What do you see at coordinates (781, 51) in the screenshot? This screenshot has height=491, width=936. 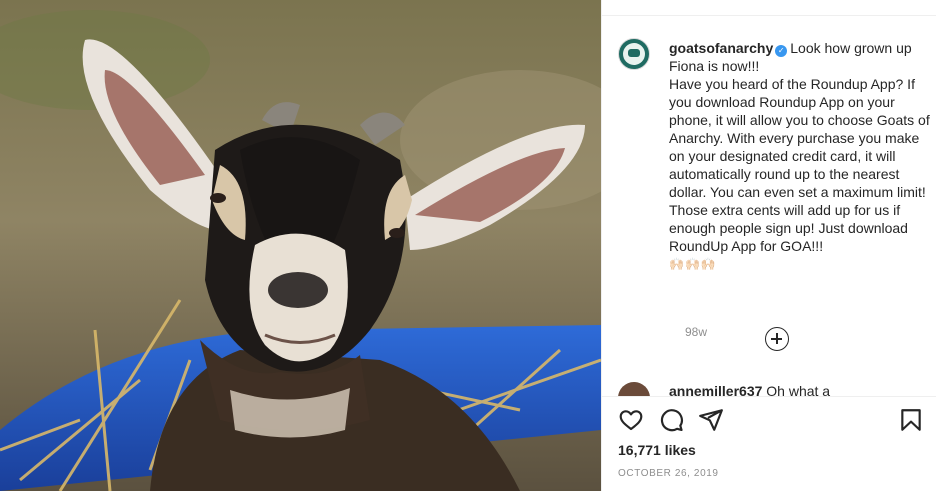 I see `verified-badge-icon: ✓` at bounding box center [781, 51].